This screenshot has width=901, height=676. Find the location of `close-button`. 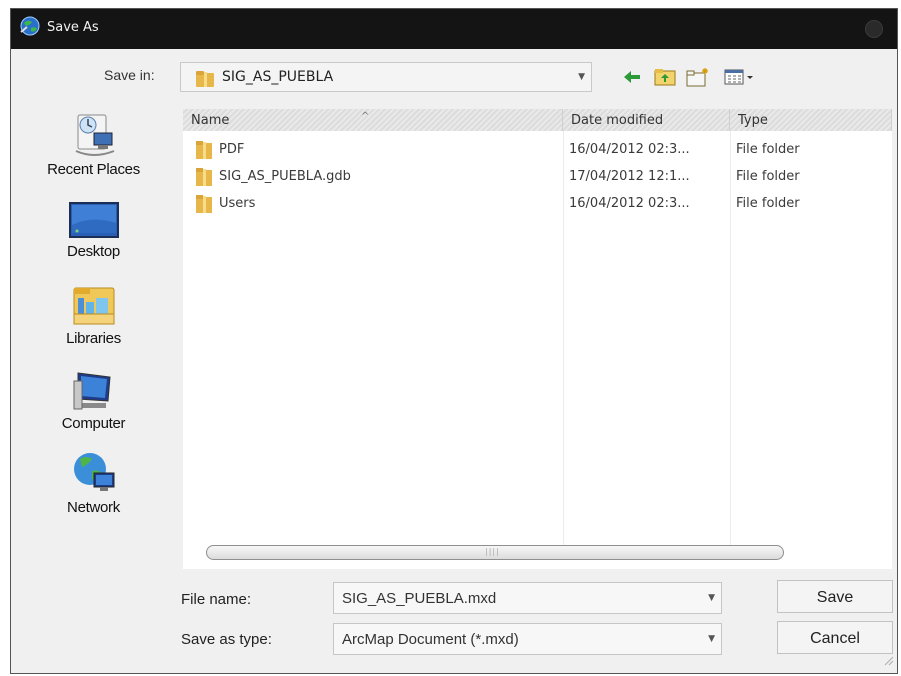

close-button is located at coordinates (874, 29).